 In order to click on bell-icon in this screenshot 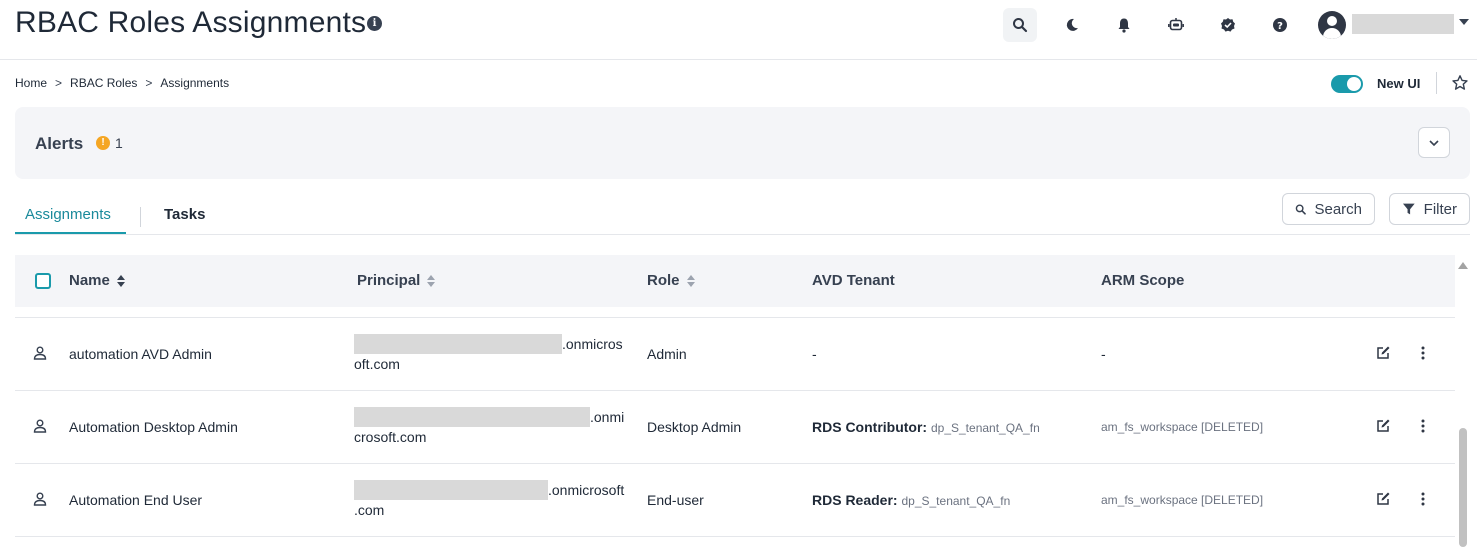, I will do `click(1124, 25)`.